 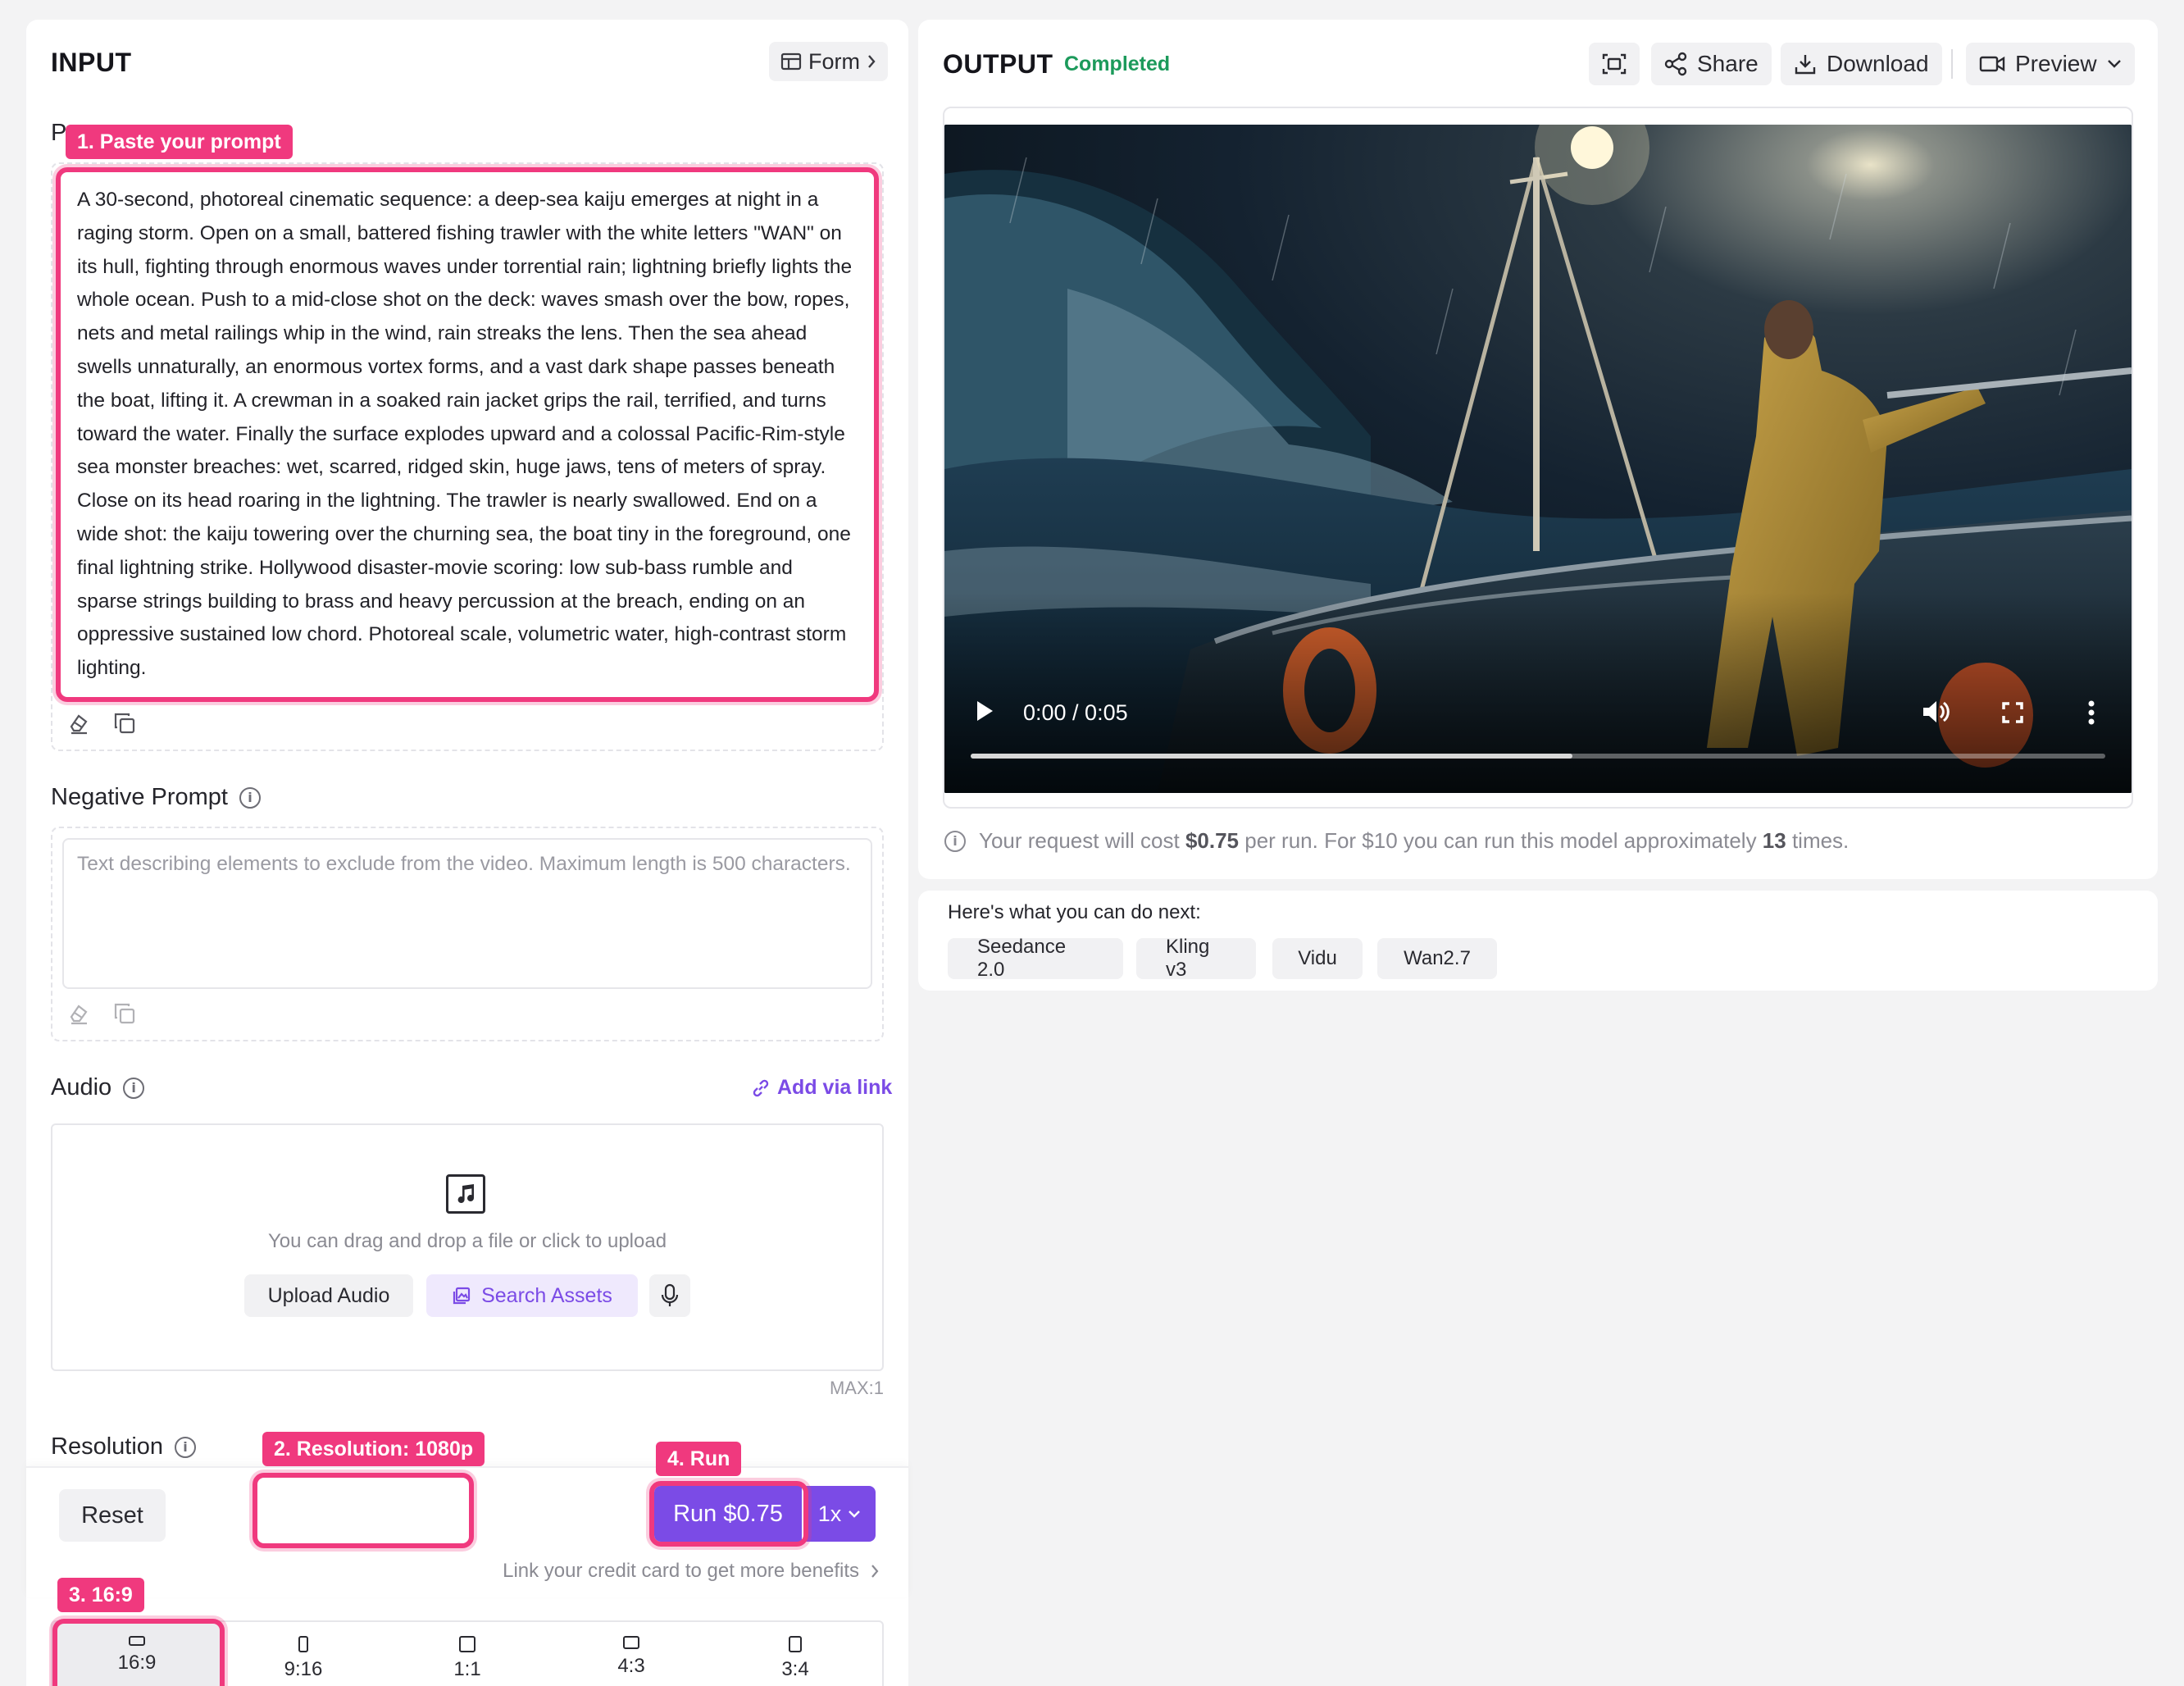 What do you see at coordinates (107, 1446) in the screenshot?
I see `resolution-label-text: Resolution` at bounding box center [107, 1446].